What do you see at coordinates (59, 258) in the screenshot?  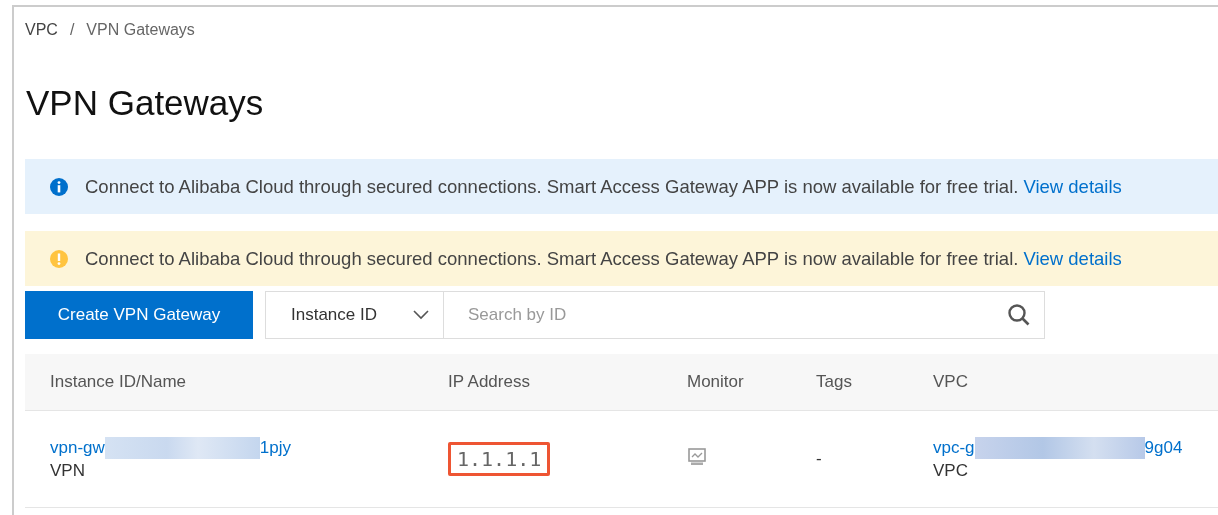 I see `warning-icon` at bounding box center [59, 258].